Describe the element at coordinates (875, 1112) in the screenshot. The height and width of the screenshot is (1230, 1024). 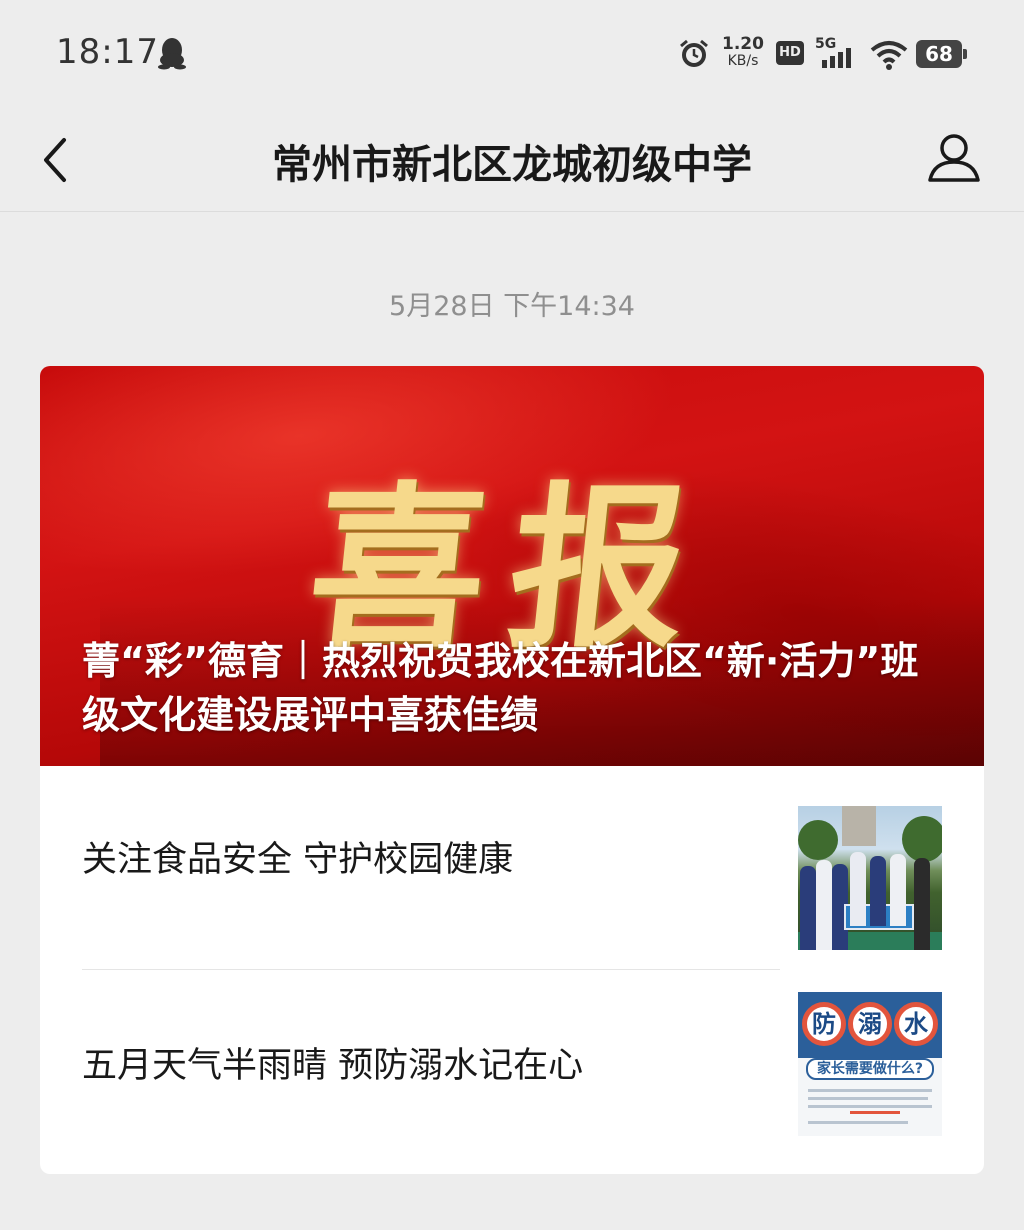
I see `poster-highlight-line` at that location.